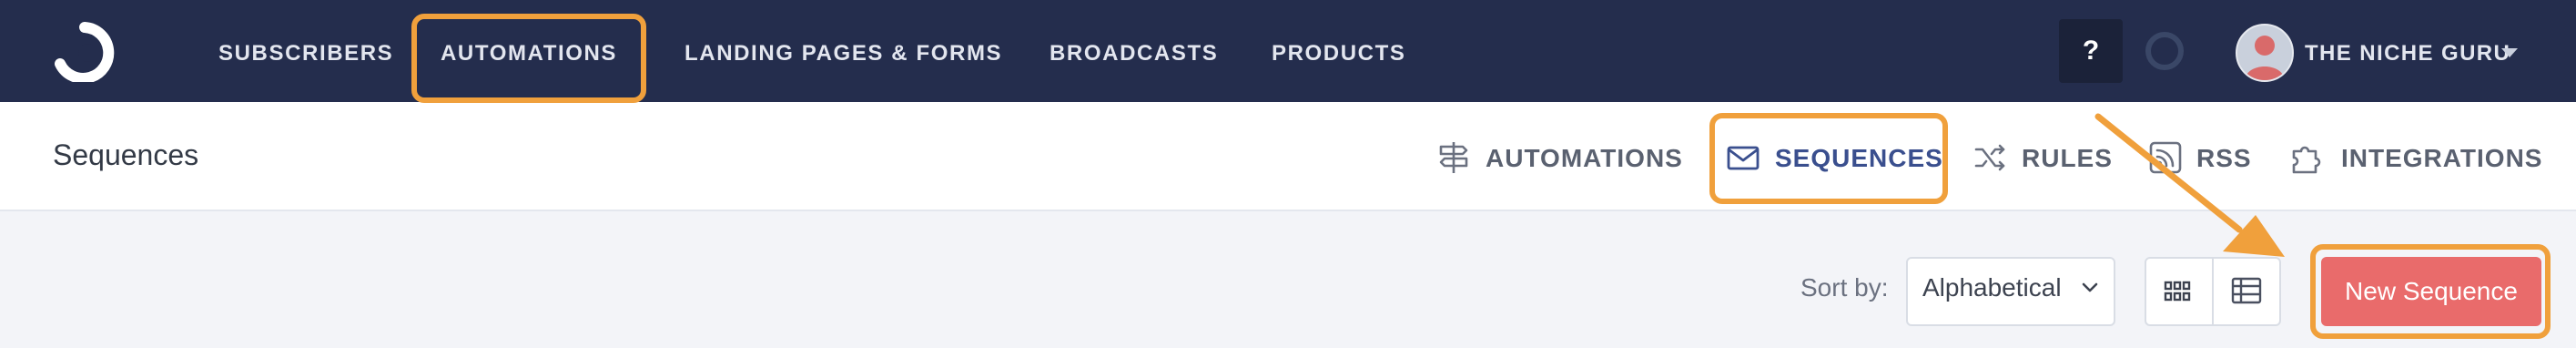 Image resolution: width=2576 pixels, height=348 pixels. I want to click on subnav-rules: RULES, so click(2067, 158).